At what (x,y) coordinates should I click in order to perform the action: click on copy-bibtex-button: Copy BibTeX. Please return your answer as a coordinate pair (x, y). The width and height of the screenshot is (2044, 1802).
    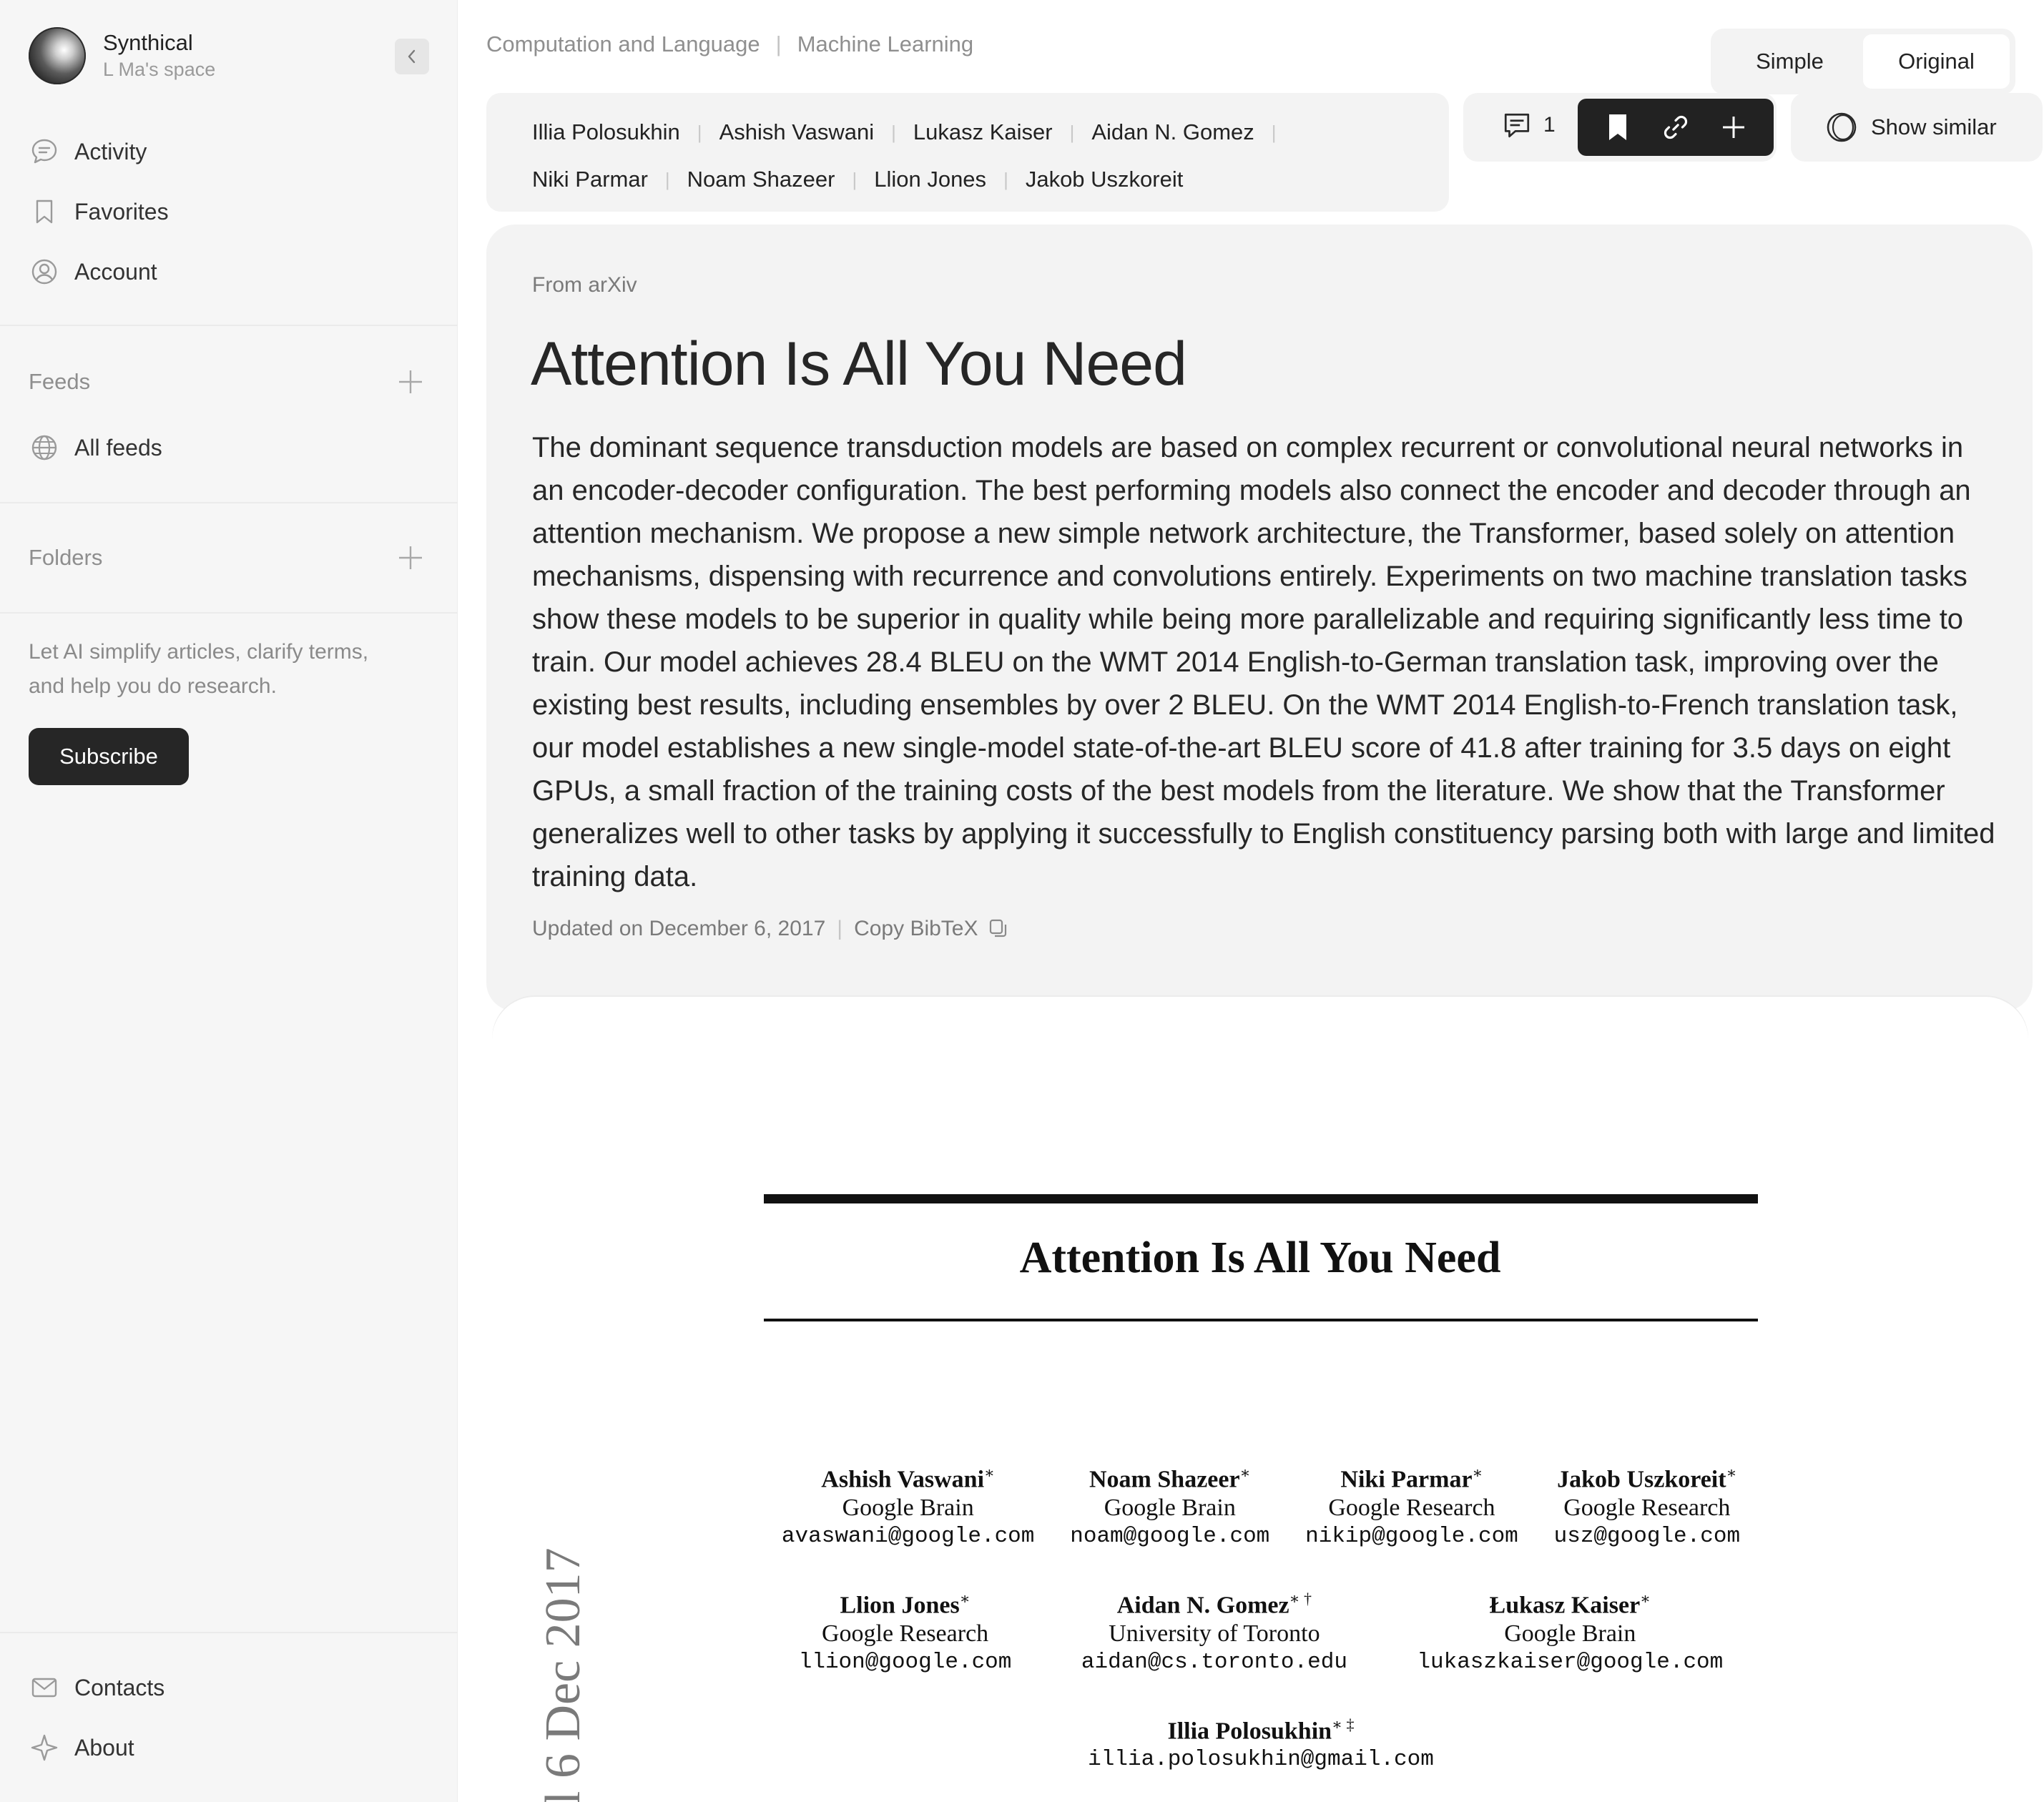
    Looking at the image, I should click on (916, 929).